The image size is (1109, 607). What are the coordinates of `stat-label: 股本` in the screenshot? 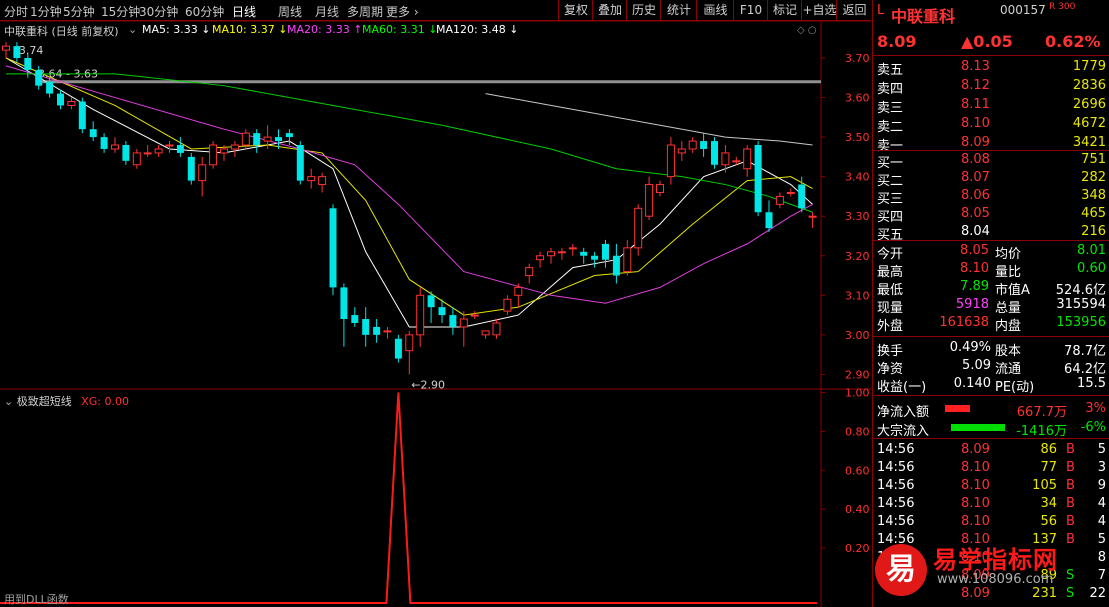 It's located at (1008, 351).